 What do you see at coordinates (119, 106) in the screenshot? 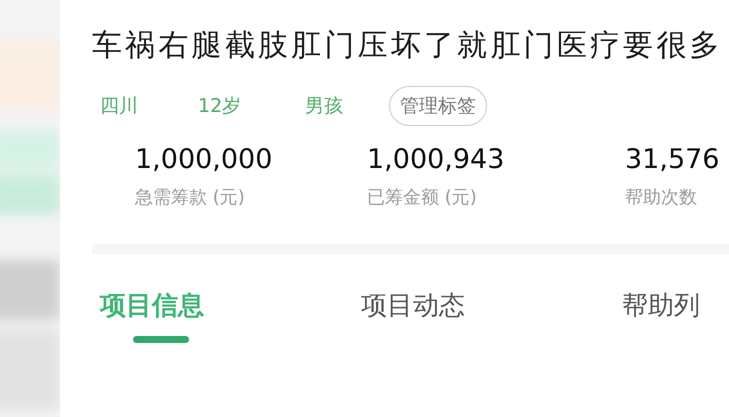
I see `tag-label: 四川` at bounding box center [119, 106].